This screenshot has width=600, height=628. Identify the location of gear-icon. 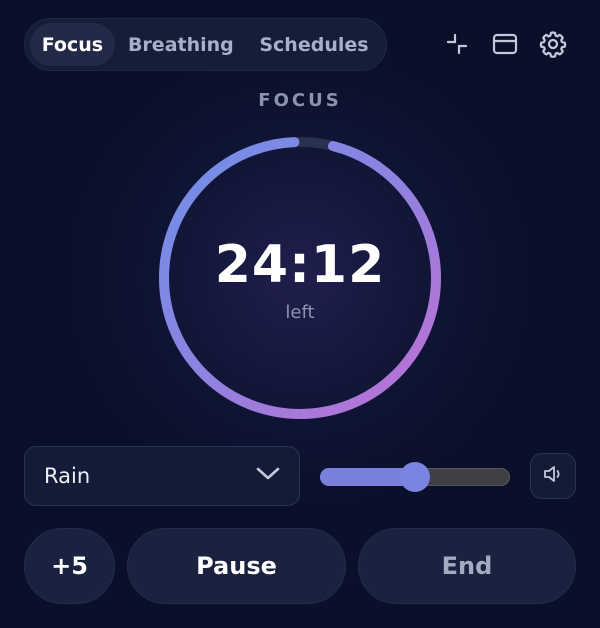
(553, 44).